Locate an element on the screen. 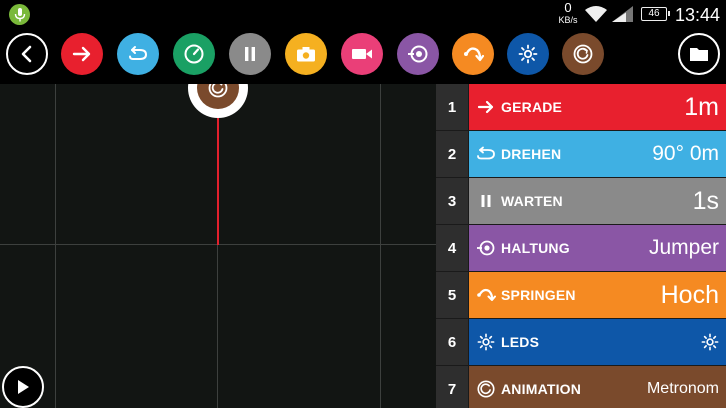  command-number: 7 is located at coordinates (452, 387).